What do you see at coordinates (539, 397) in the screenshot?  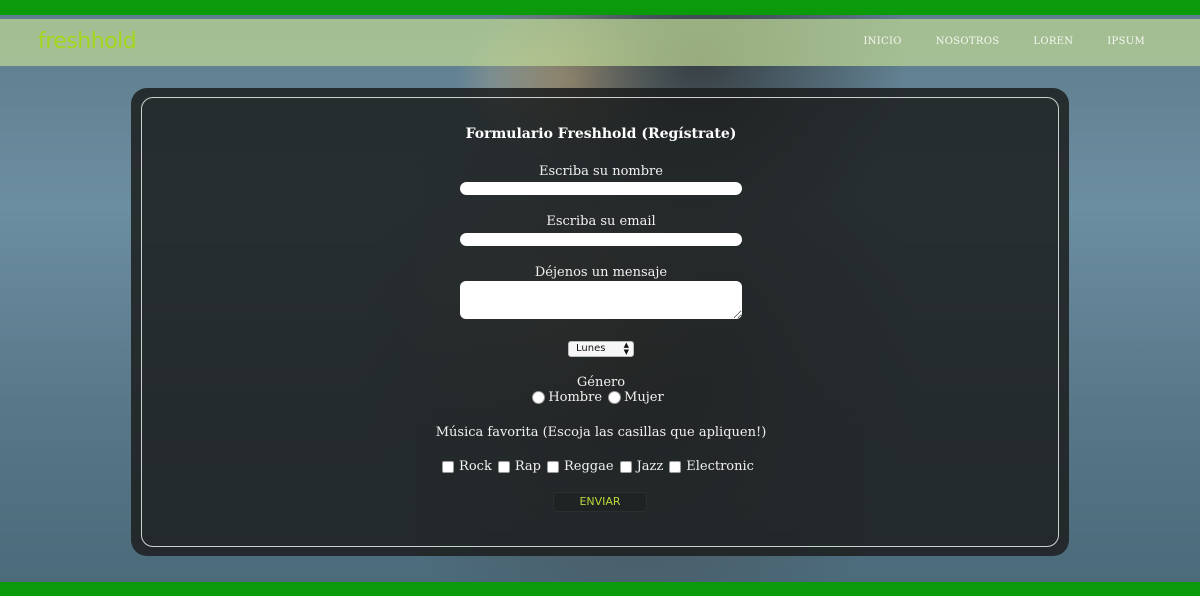 I see `radio-hombre` at bounding box center [539, 397].